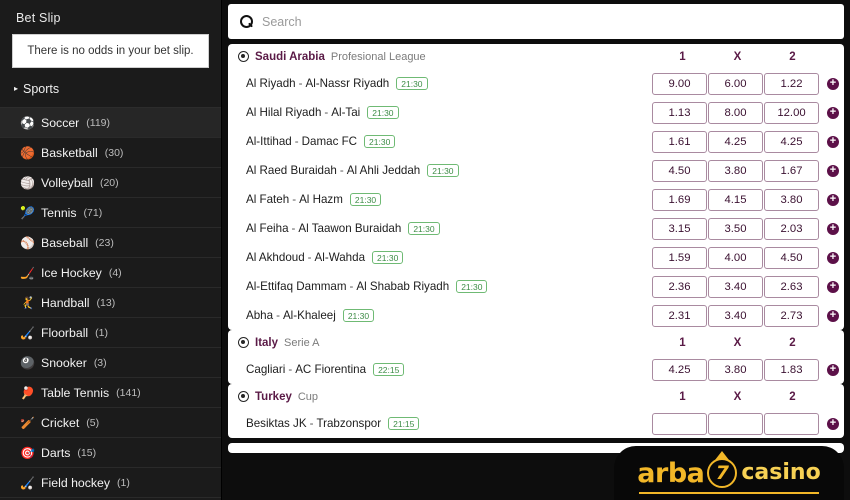 The width and height of the screenshot is (850, 500). What do you see at coordinates (325, 257) in the screenshot?
I see `match-teams: Al Akhdoud - Al-Wahda 21:30` at bounding box center [325, 257].